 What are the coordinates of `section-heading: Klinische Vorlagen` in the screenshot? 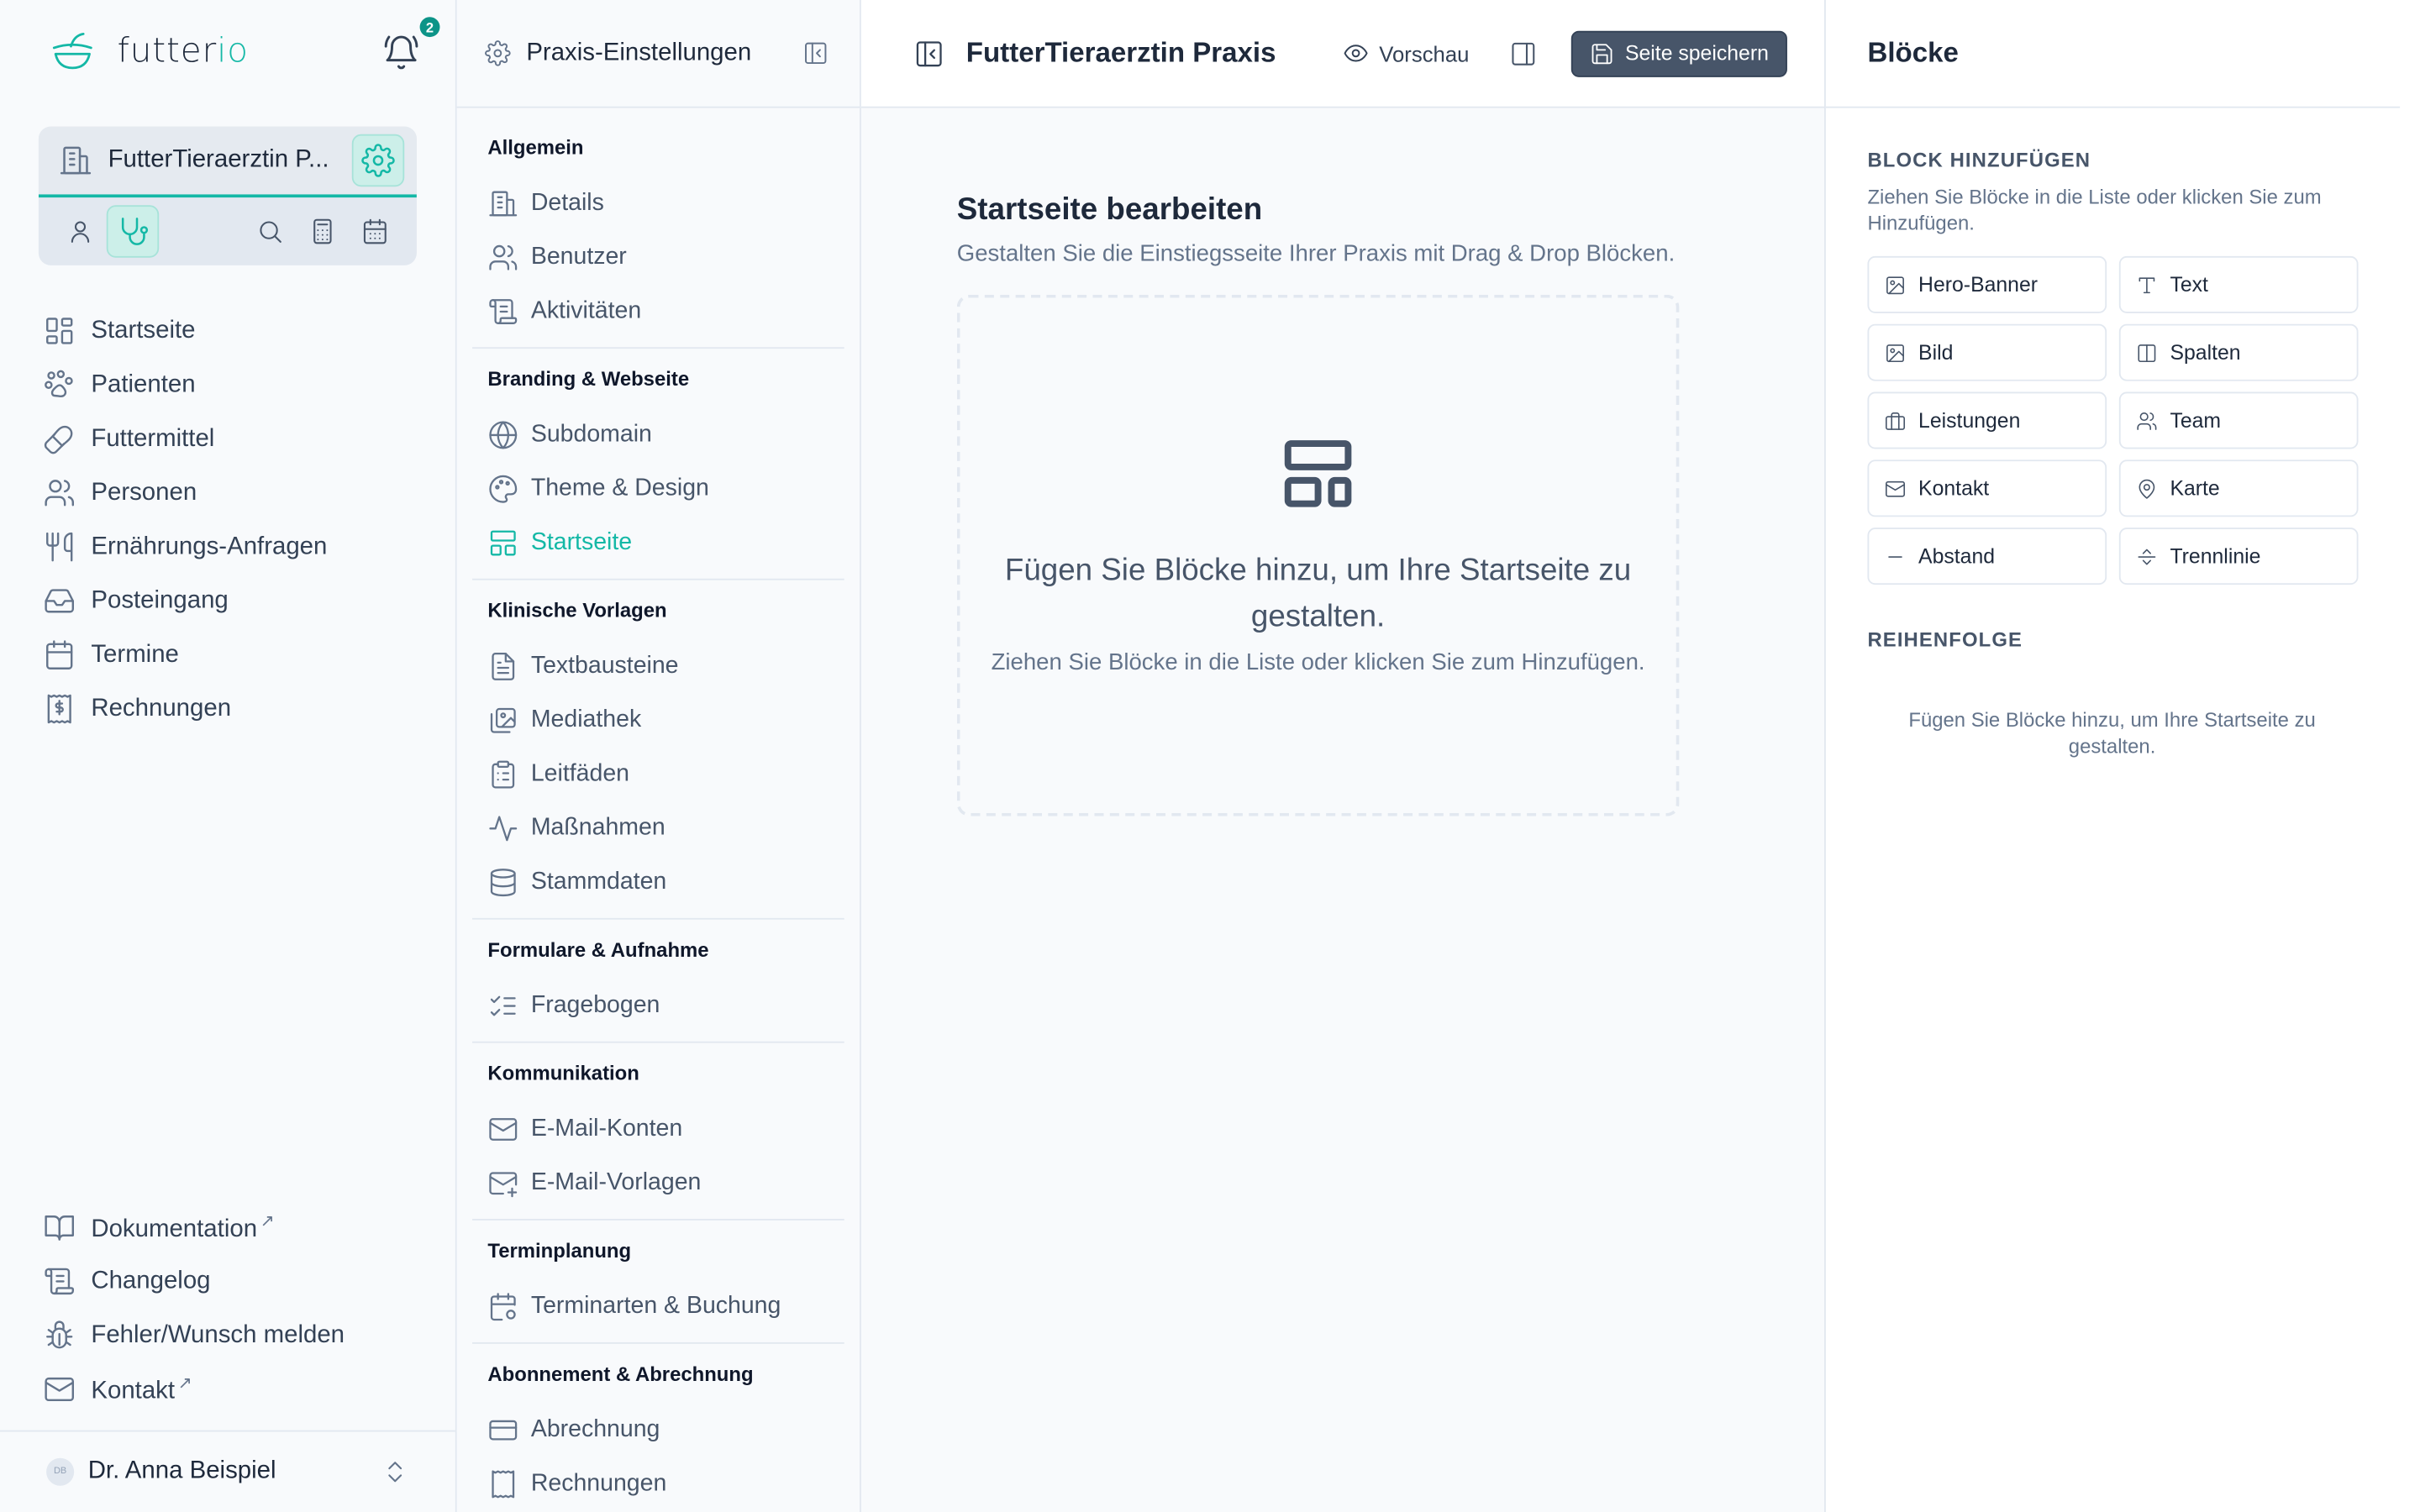 It's located at (577, 610).